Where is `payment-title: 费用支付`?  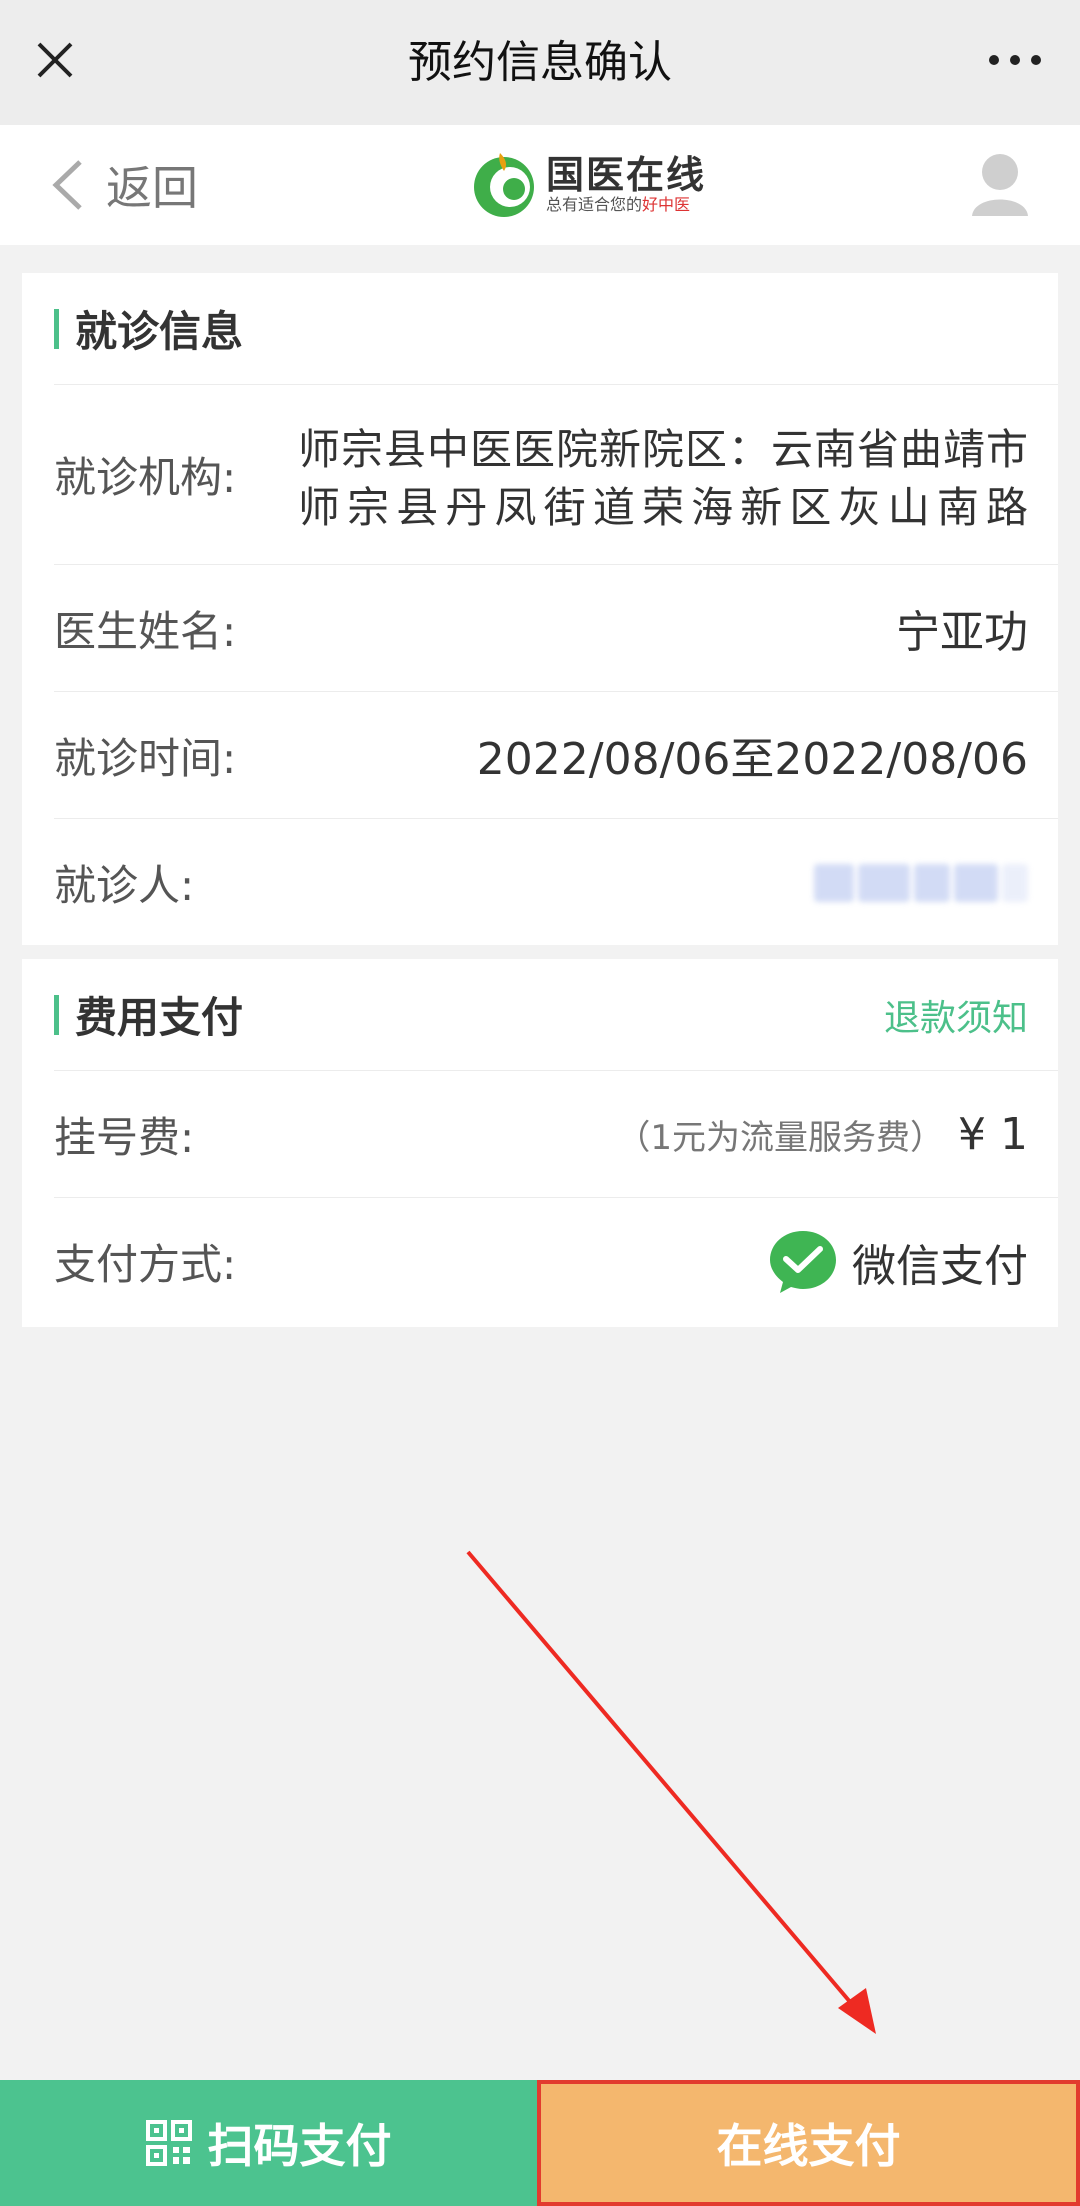
payment-title: 费用支付 is located at coordinates (159, 1017).